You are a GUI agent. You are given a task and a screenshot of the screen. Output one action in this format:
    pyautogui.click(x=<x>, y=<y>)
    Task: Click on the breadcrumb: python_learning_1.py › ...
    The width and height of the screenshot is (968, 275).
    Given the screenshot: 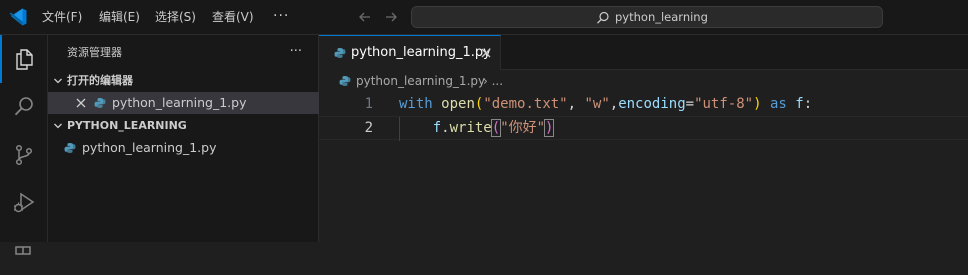 What is the action you would take?
    pyautogui.click(x=643, y=81)
    